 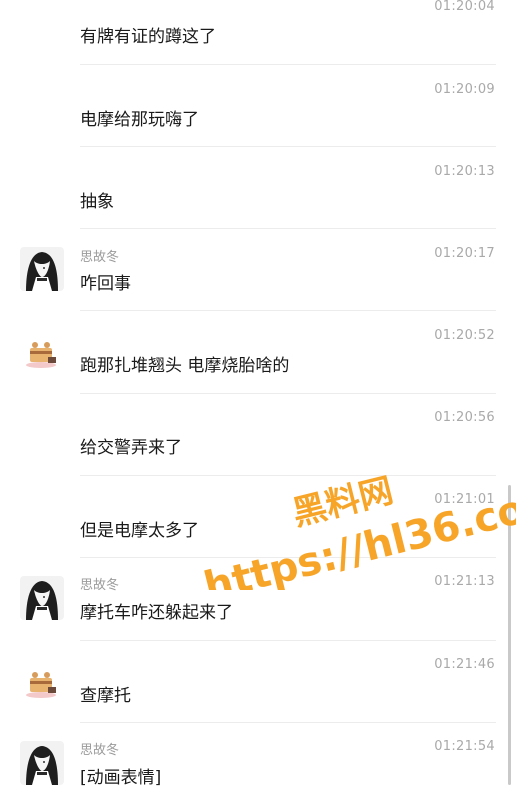 What do you see at coordinates (464, 89) in the screenshot?
I see `message-time: 01:20:09` at bounding box center [464, 89].